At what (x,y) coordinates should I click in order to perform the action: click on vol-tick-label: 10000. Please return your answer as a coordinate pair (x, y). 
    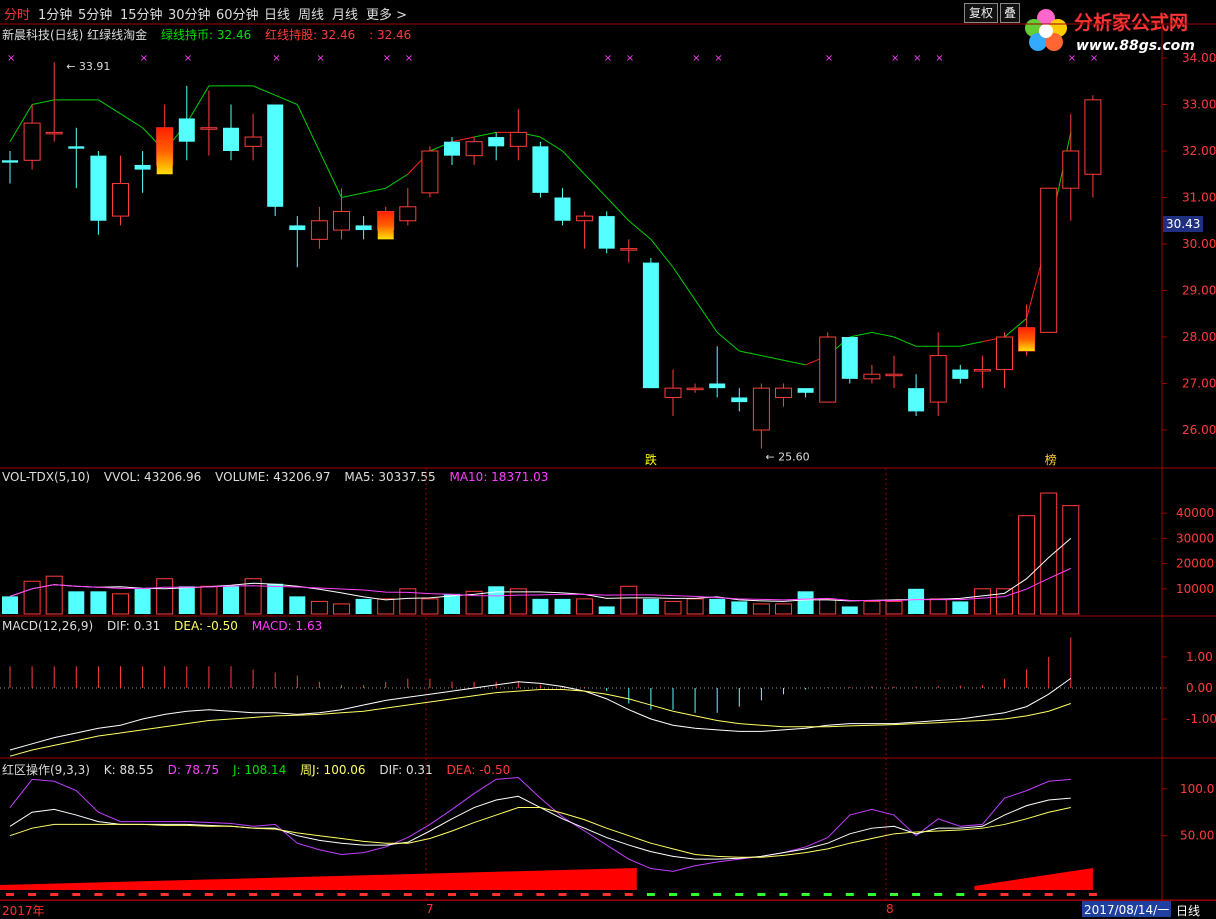
    Looking at the image, I should click on (1195, 589).